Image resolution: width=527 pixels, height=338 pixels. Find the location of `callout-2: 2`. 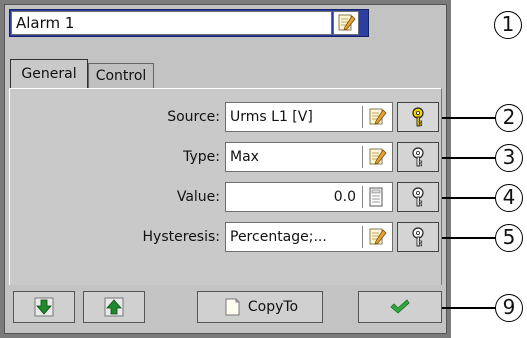

callout-2: 2 is located at coordinates (509, 118).